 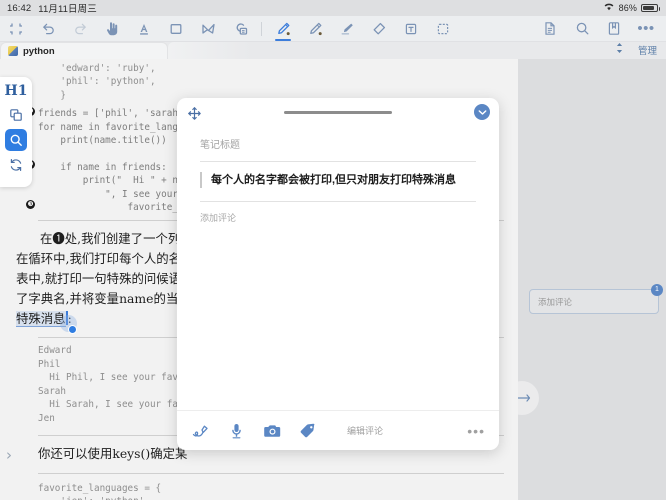 What do you see at coordinates (48, 29) in the screenshot?
I see `undo-icon` at bounding box center [48, 29].